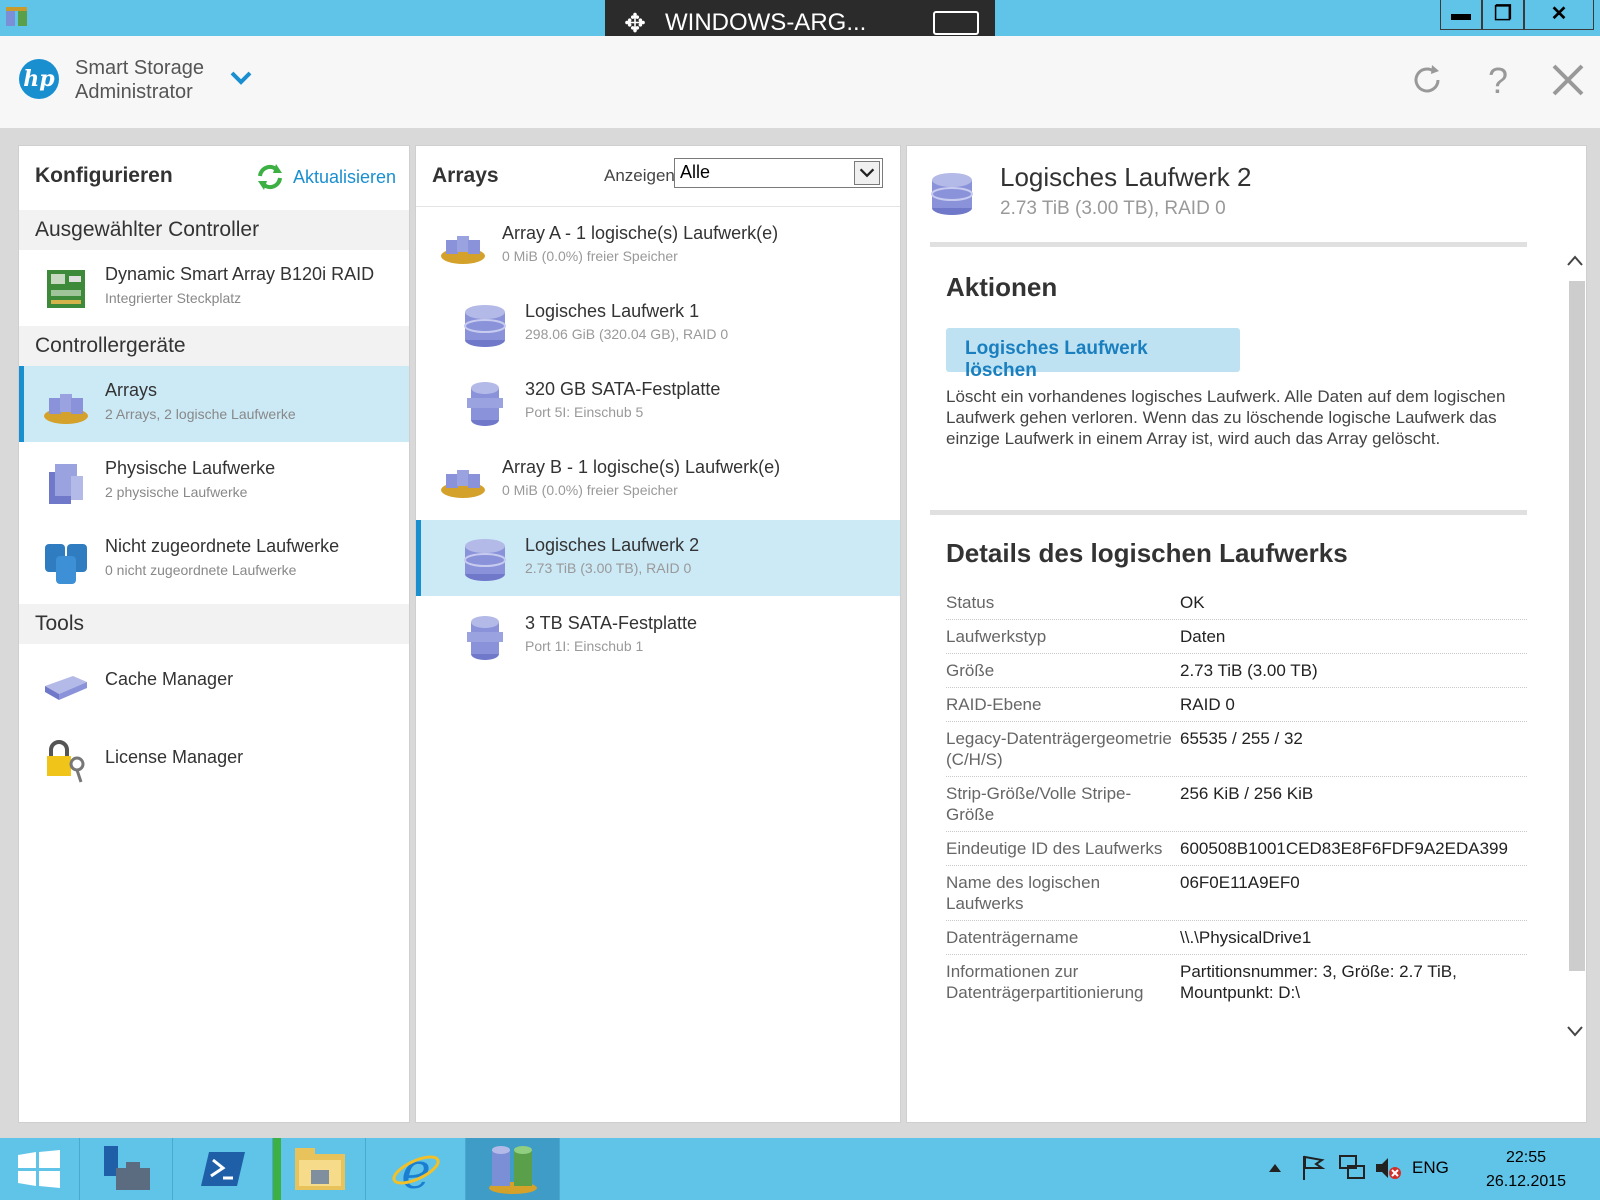 Image resolution: width=1600 pixels, height=1200 pixels. What do you see at coordinates (214, 624) in the screenshot?
I see `section-tools: Tools` at bounding box center [214, 624].